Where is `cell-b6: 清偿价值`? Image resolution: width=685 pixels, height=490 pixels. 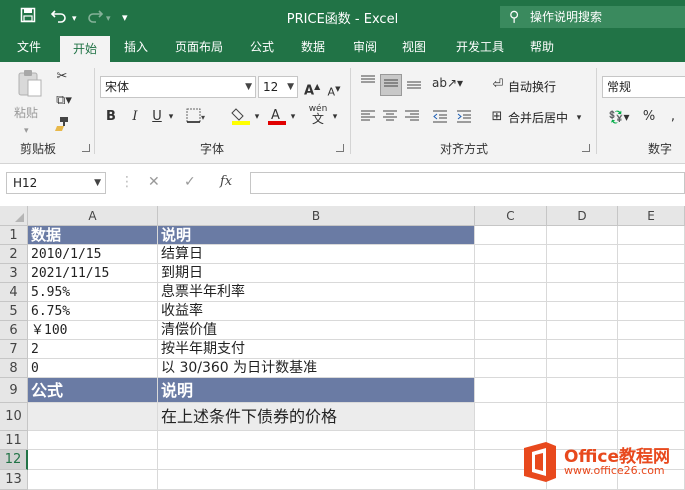
cell-b6: 清偿价值 is located at coordinates (316, 330).